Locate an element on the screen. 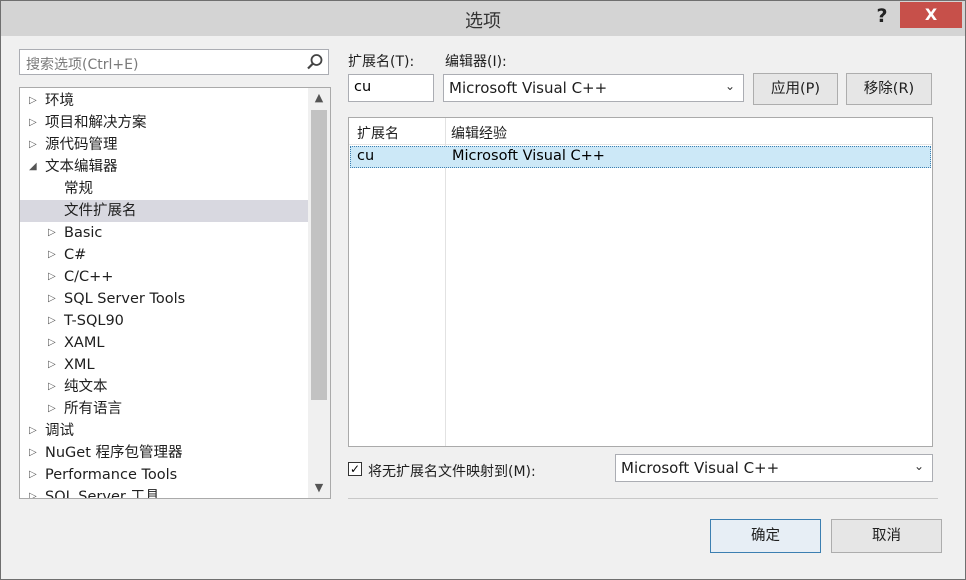 The width and height of the screenshot is (966, 580). map-editor-select: Microsoft Visual C++ ⌄ is located at coordinates (774, 468).